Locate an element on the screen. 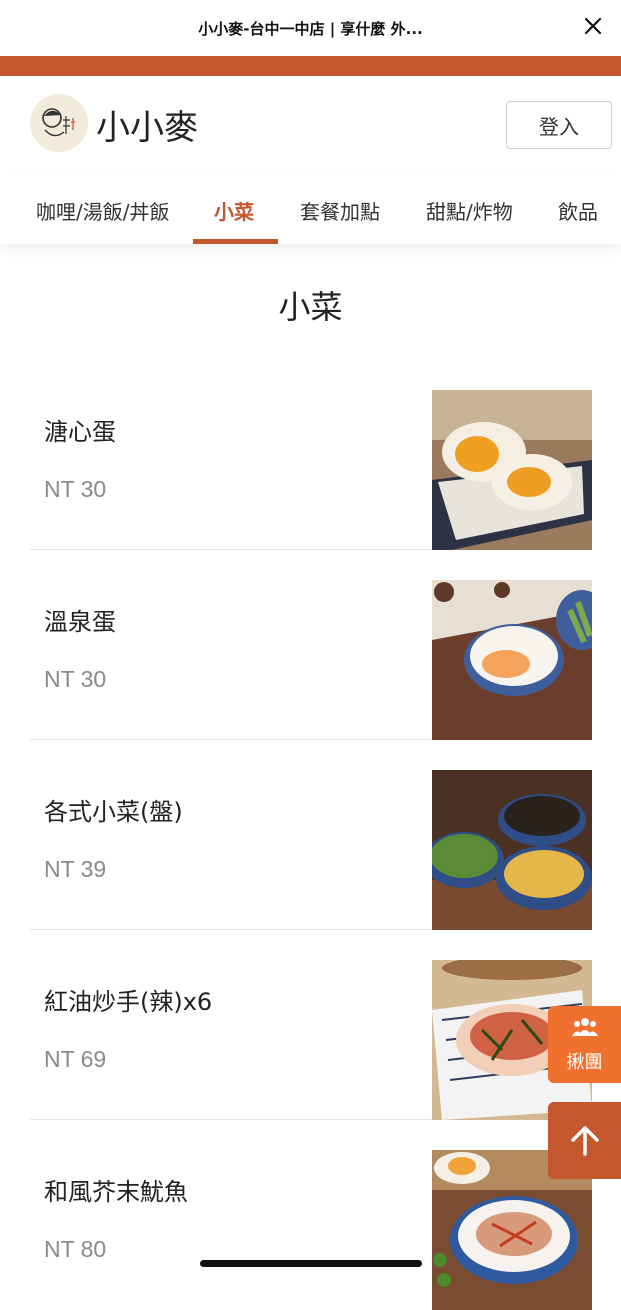 This screenshot has height=1310, width=621. group-order-label: 揪團 is located at coordinates (584, 1062).